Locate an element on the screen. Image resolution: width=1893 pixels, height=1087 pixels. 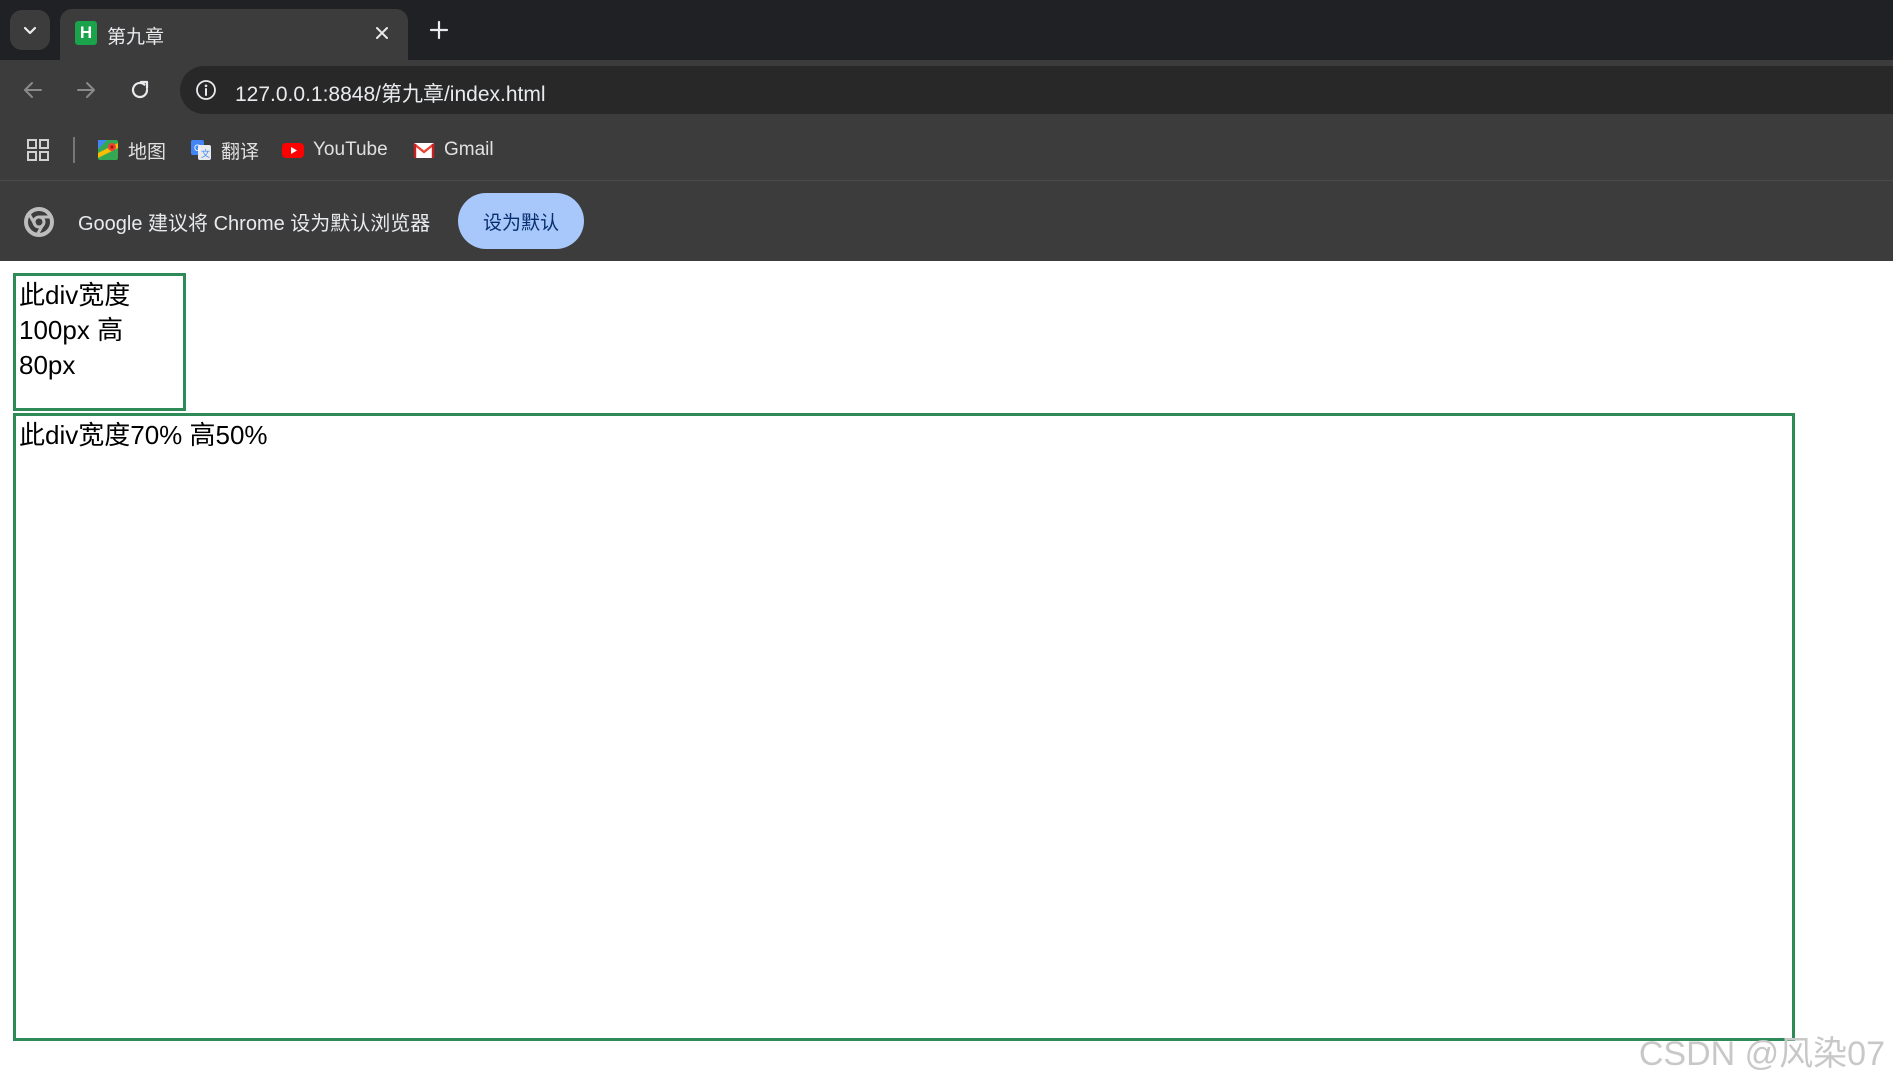
bookmark-gmail: Gmail is located at coordinates (453, 150).